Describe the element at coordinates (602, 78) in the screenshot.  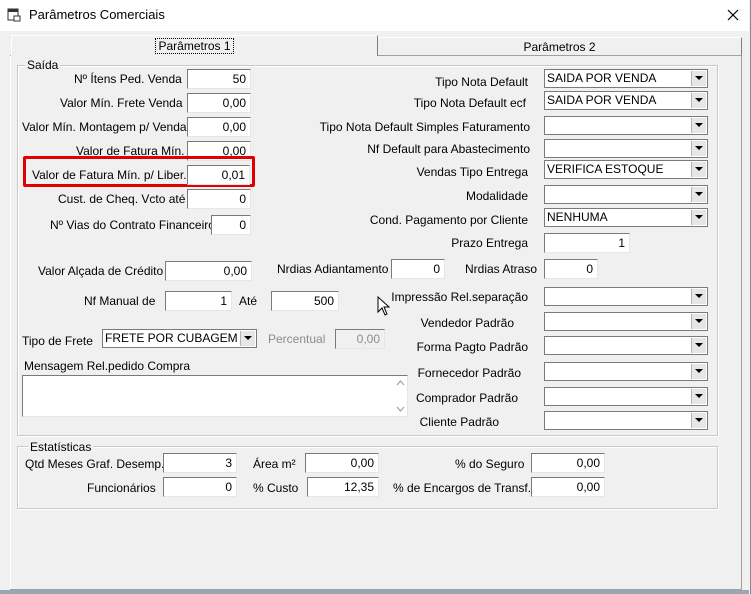
I see `tiponota-value: SAIDA POR VENDA` at that location.